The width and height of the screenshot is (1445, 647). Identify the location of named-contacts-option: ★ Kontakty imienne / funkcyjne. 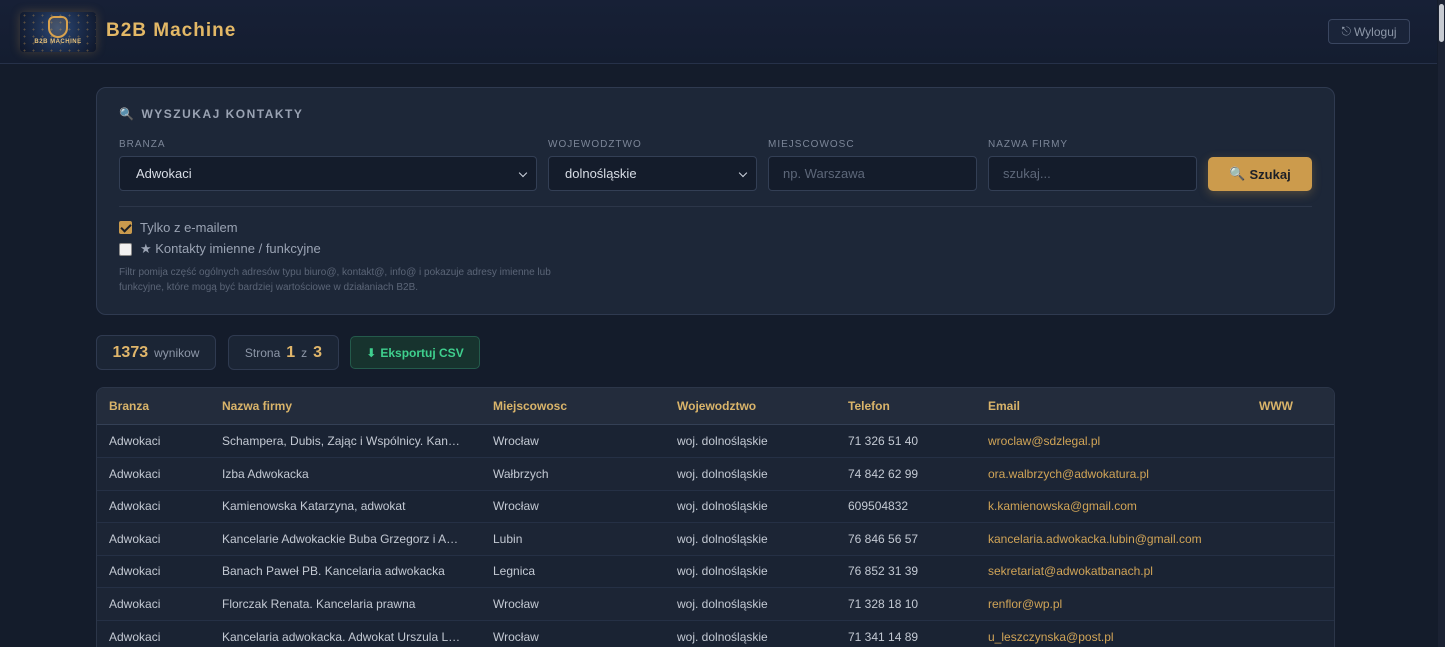
(220, 249).